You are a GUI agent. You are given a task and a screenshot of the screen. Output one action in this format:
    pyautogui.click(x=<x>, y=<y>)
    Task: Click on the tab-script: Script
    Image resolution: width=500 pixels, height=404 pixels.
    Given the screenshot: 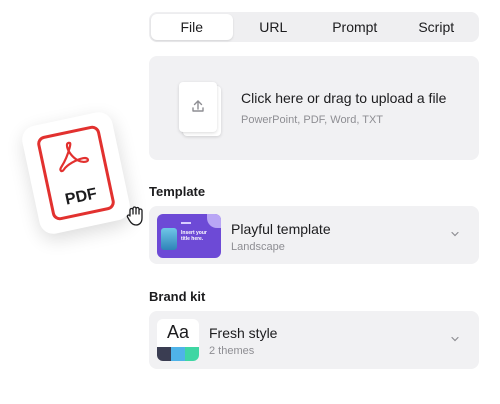 What is the action you would take?
    pyautogui.click(x=437, y=27)
    